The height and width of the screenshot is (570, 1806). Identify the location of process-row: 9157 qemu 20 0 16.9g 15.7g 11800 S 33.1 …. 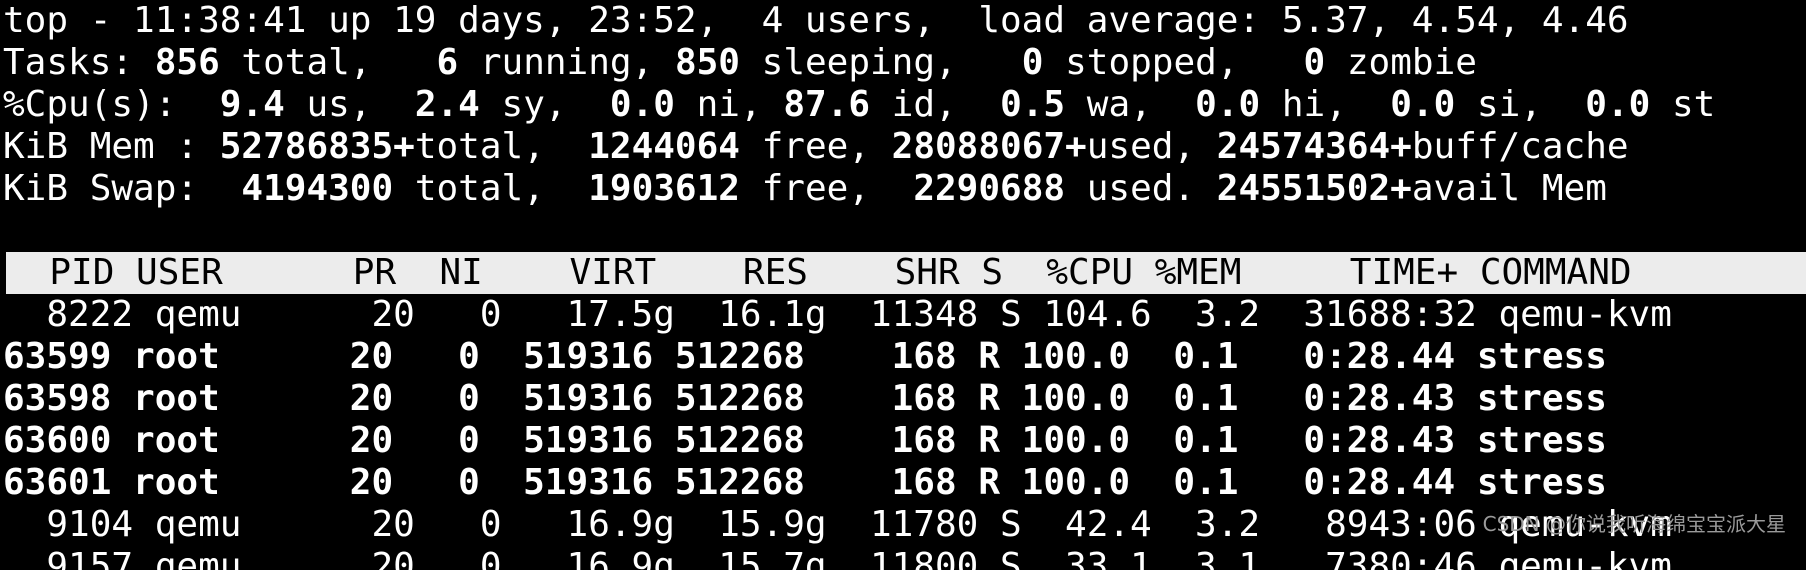
(904, 558).